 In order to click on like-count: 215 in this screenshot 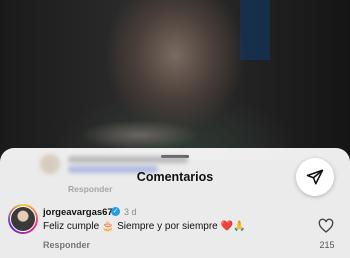, I will do `click(327, 245)`.